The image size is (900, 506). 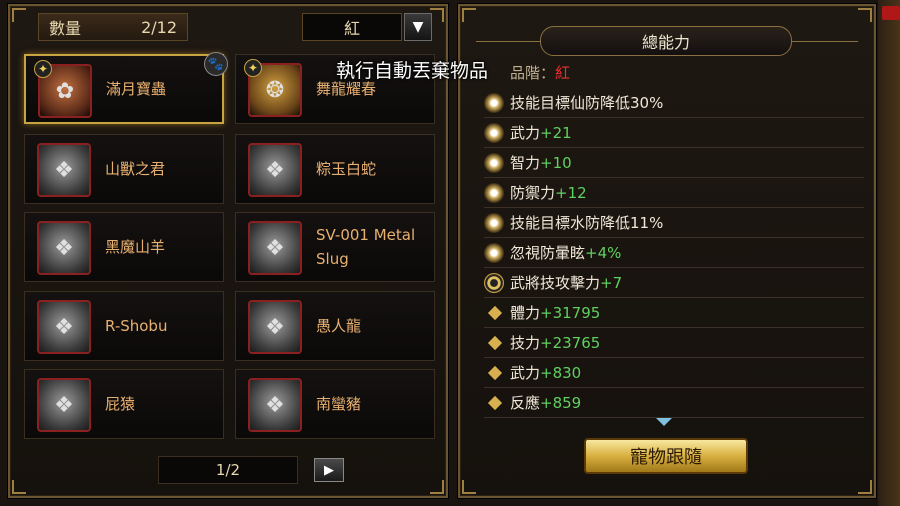 What do you see at coordinates (339, 404) in the screenshot?
I see `pet-name: 南蠻豬` at bounding box center [339, 404].